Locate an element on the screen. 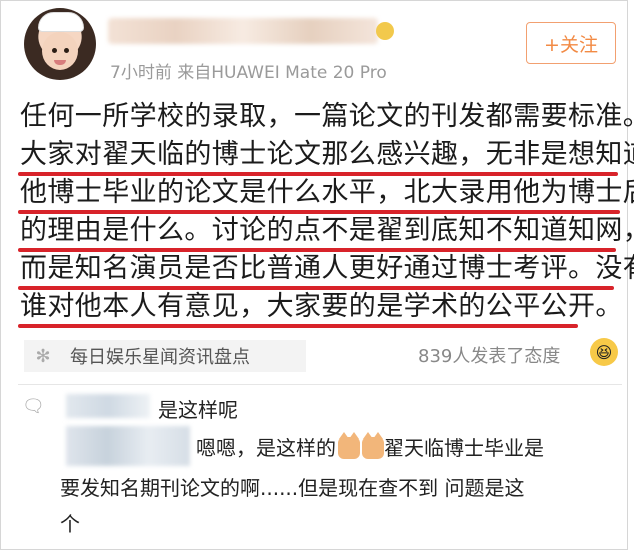  divider is located at coordinates (320, 384).